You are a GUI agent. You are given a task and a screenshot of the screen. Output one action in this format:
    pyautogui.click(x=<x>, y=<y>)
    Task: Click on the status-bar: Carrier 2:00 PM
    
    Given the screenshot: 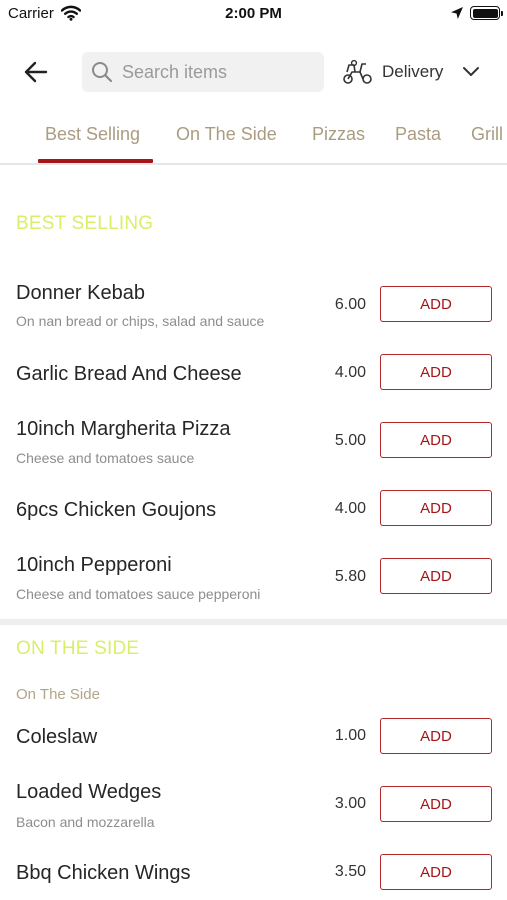 What is the action you would take?
    pyautogui.click(x=253, y=15)
    